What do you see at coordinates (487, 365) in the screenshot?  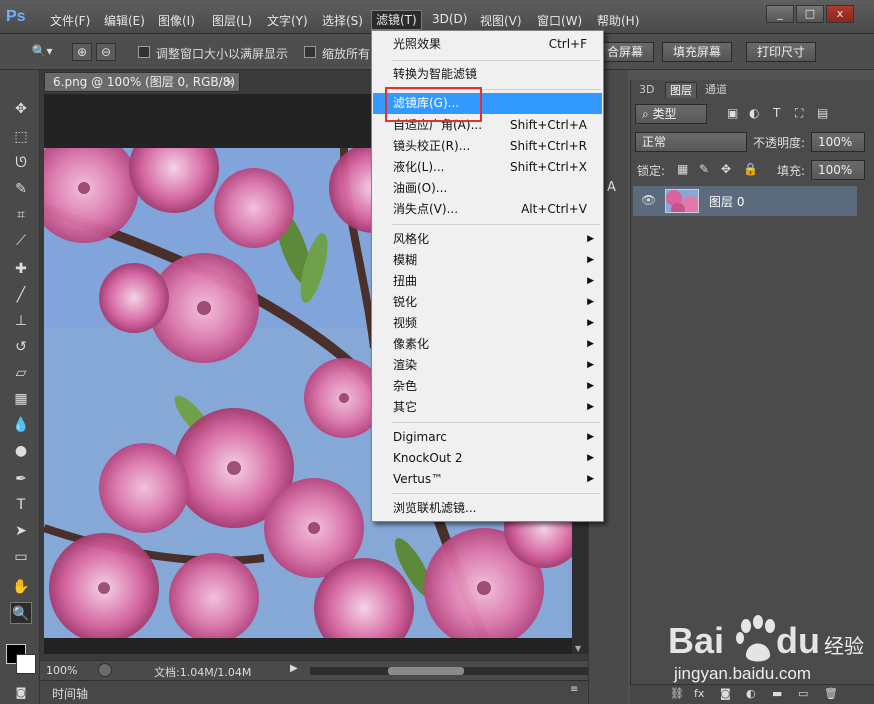 I see `menu-item-render: 渲染 ▶` at bounding box center [487, 365].